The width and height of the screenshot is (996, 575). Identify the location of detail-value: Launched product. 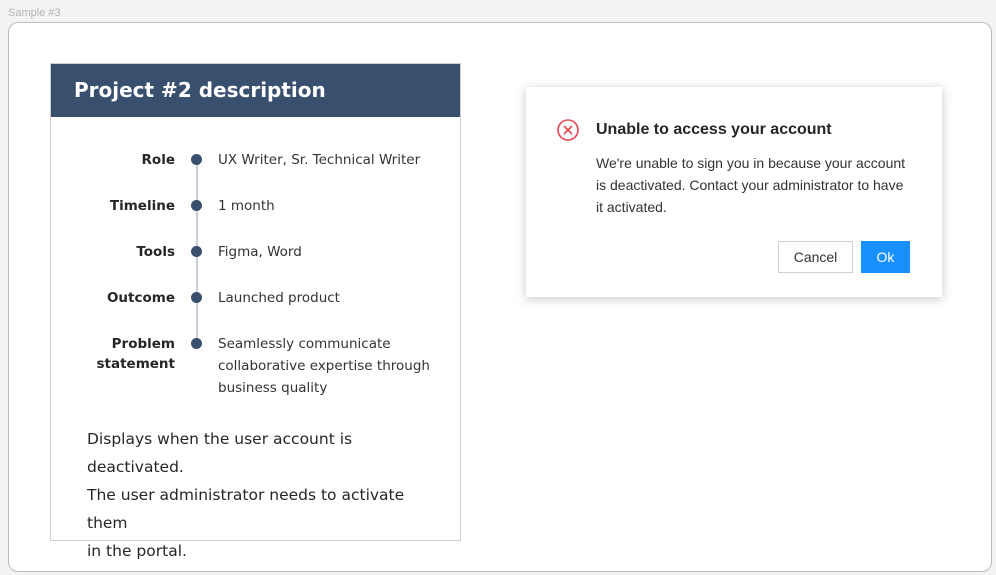
(279, 298).